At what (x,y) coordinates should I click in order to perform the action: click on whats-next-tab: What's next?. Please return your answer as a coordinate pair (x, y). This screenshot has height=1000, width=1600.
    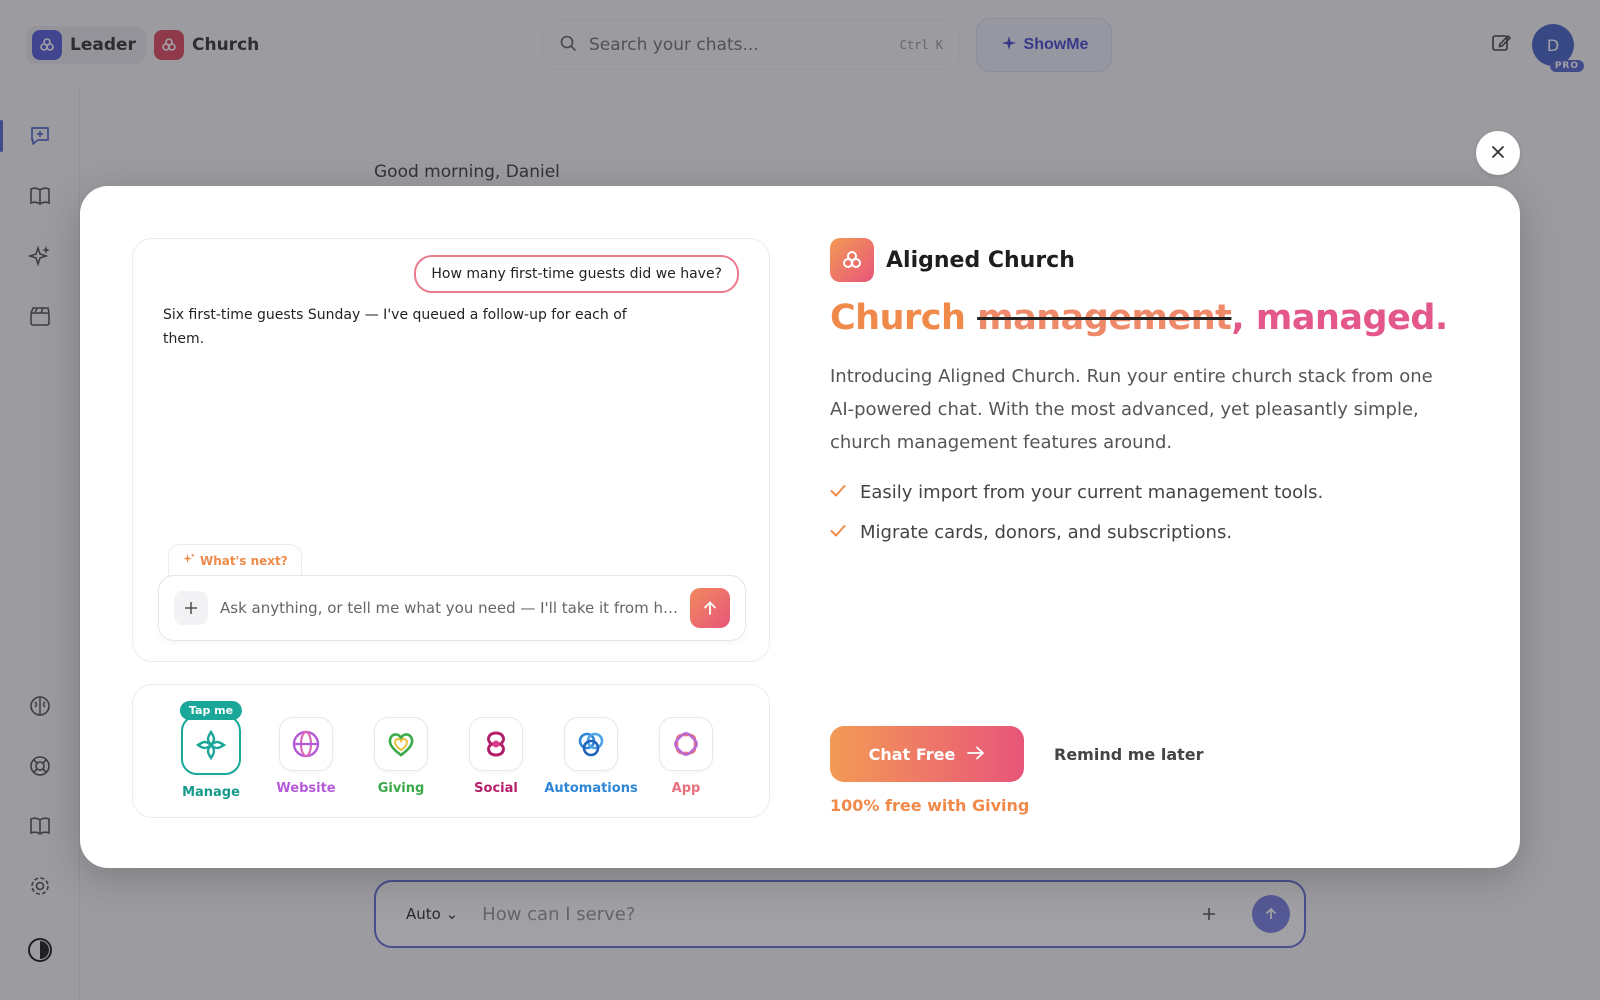
    Looking at the image, I should click on (235, 560).